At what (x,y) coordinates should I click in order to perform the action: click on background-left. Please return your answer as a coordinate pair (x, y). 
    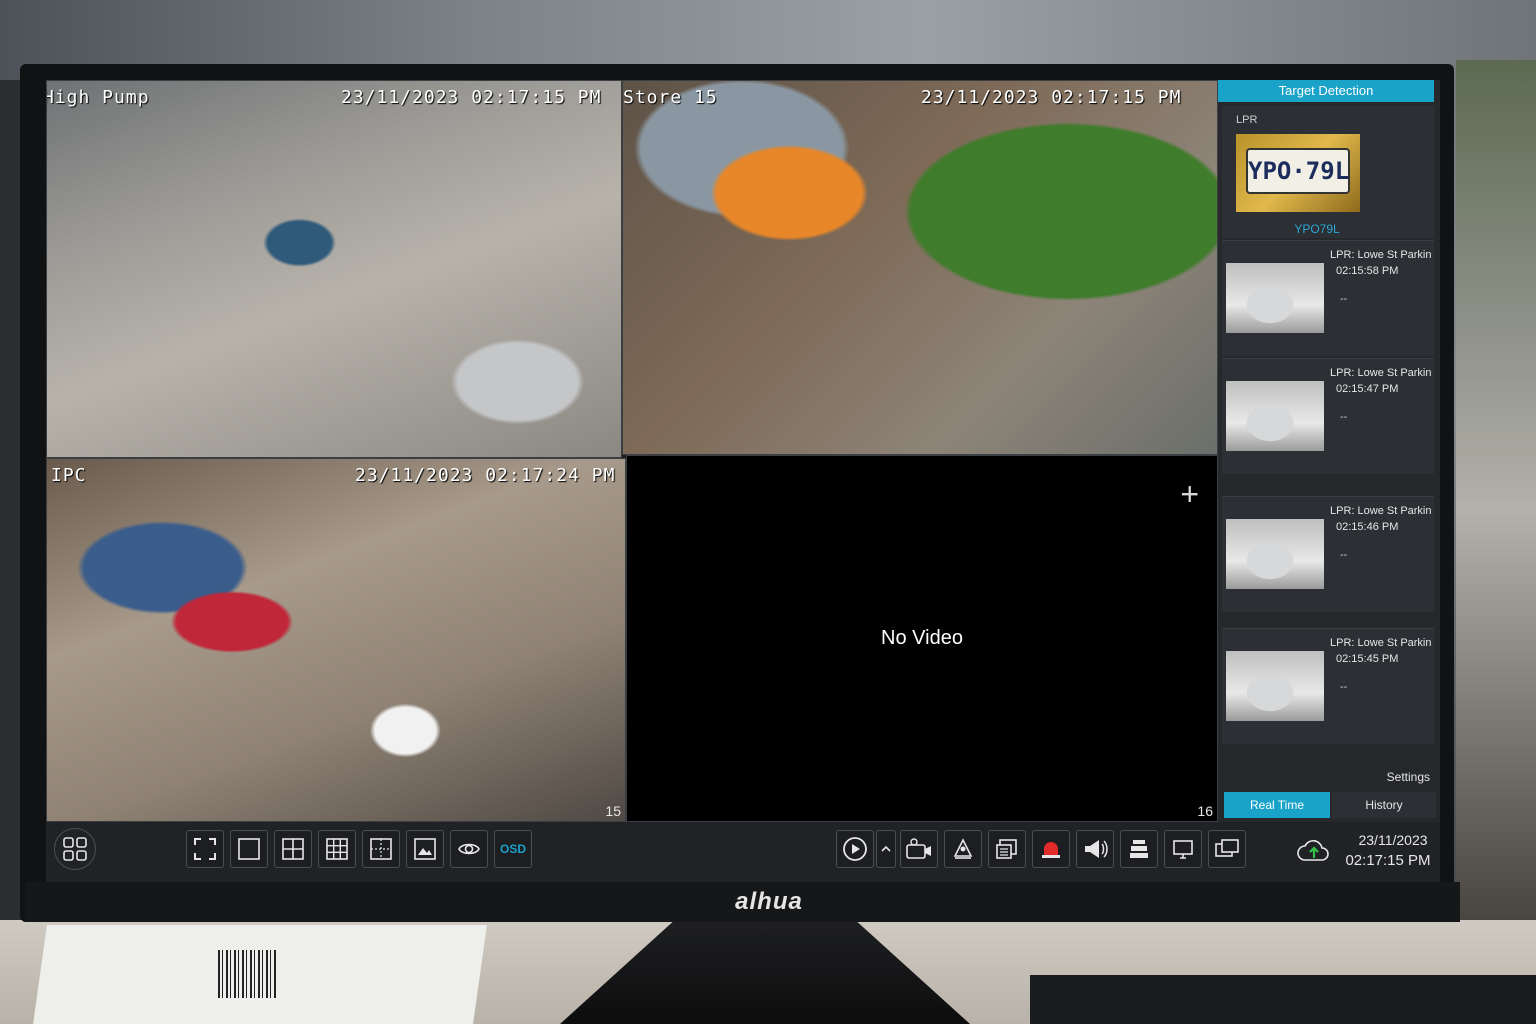
    Looking at the image, I should click on (11, 510).